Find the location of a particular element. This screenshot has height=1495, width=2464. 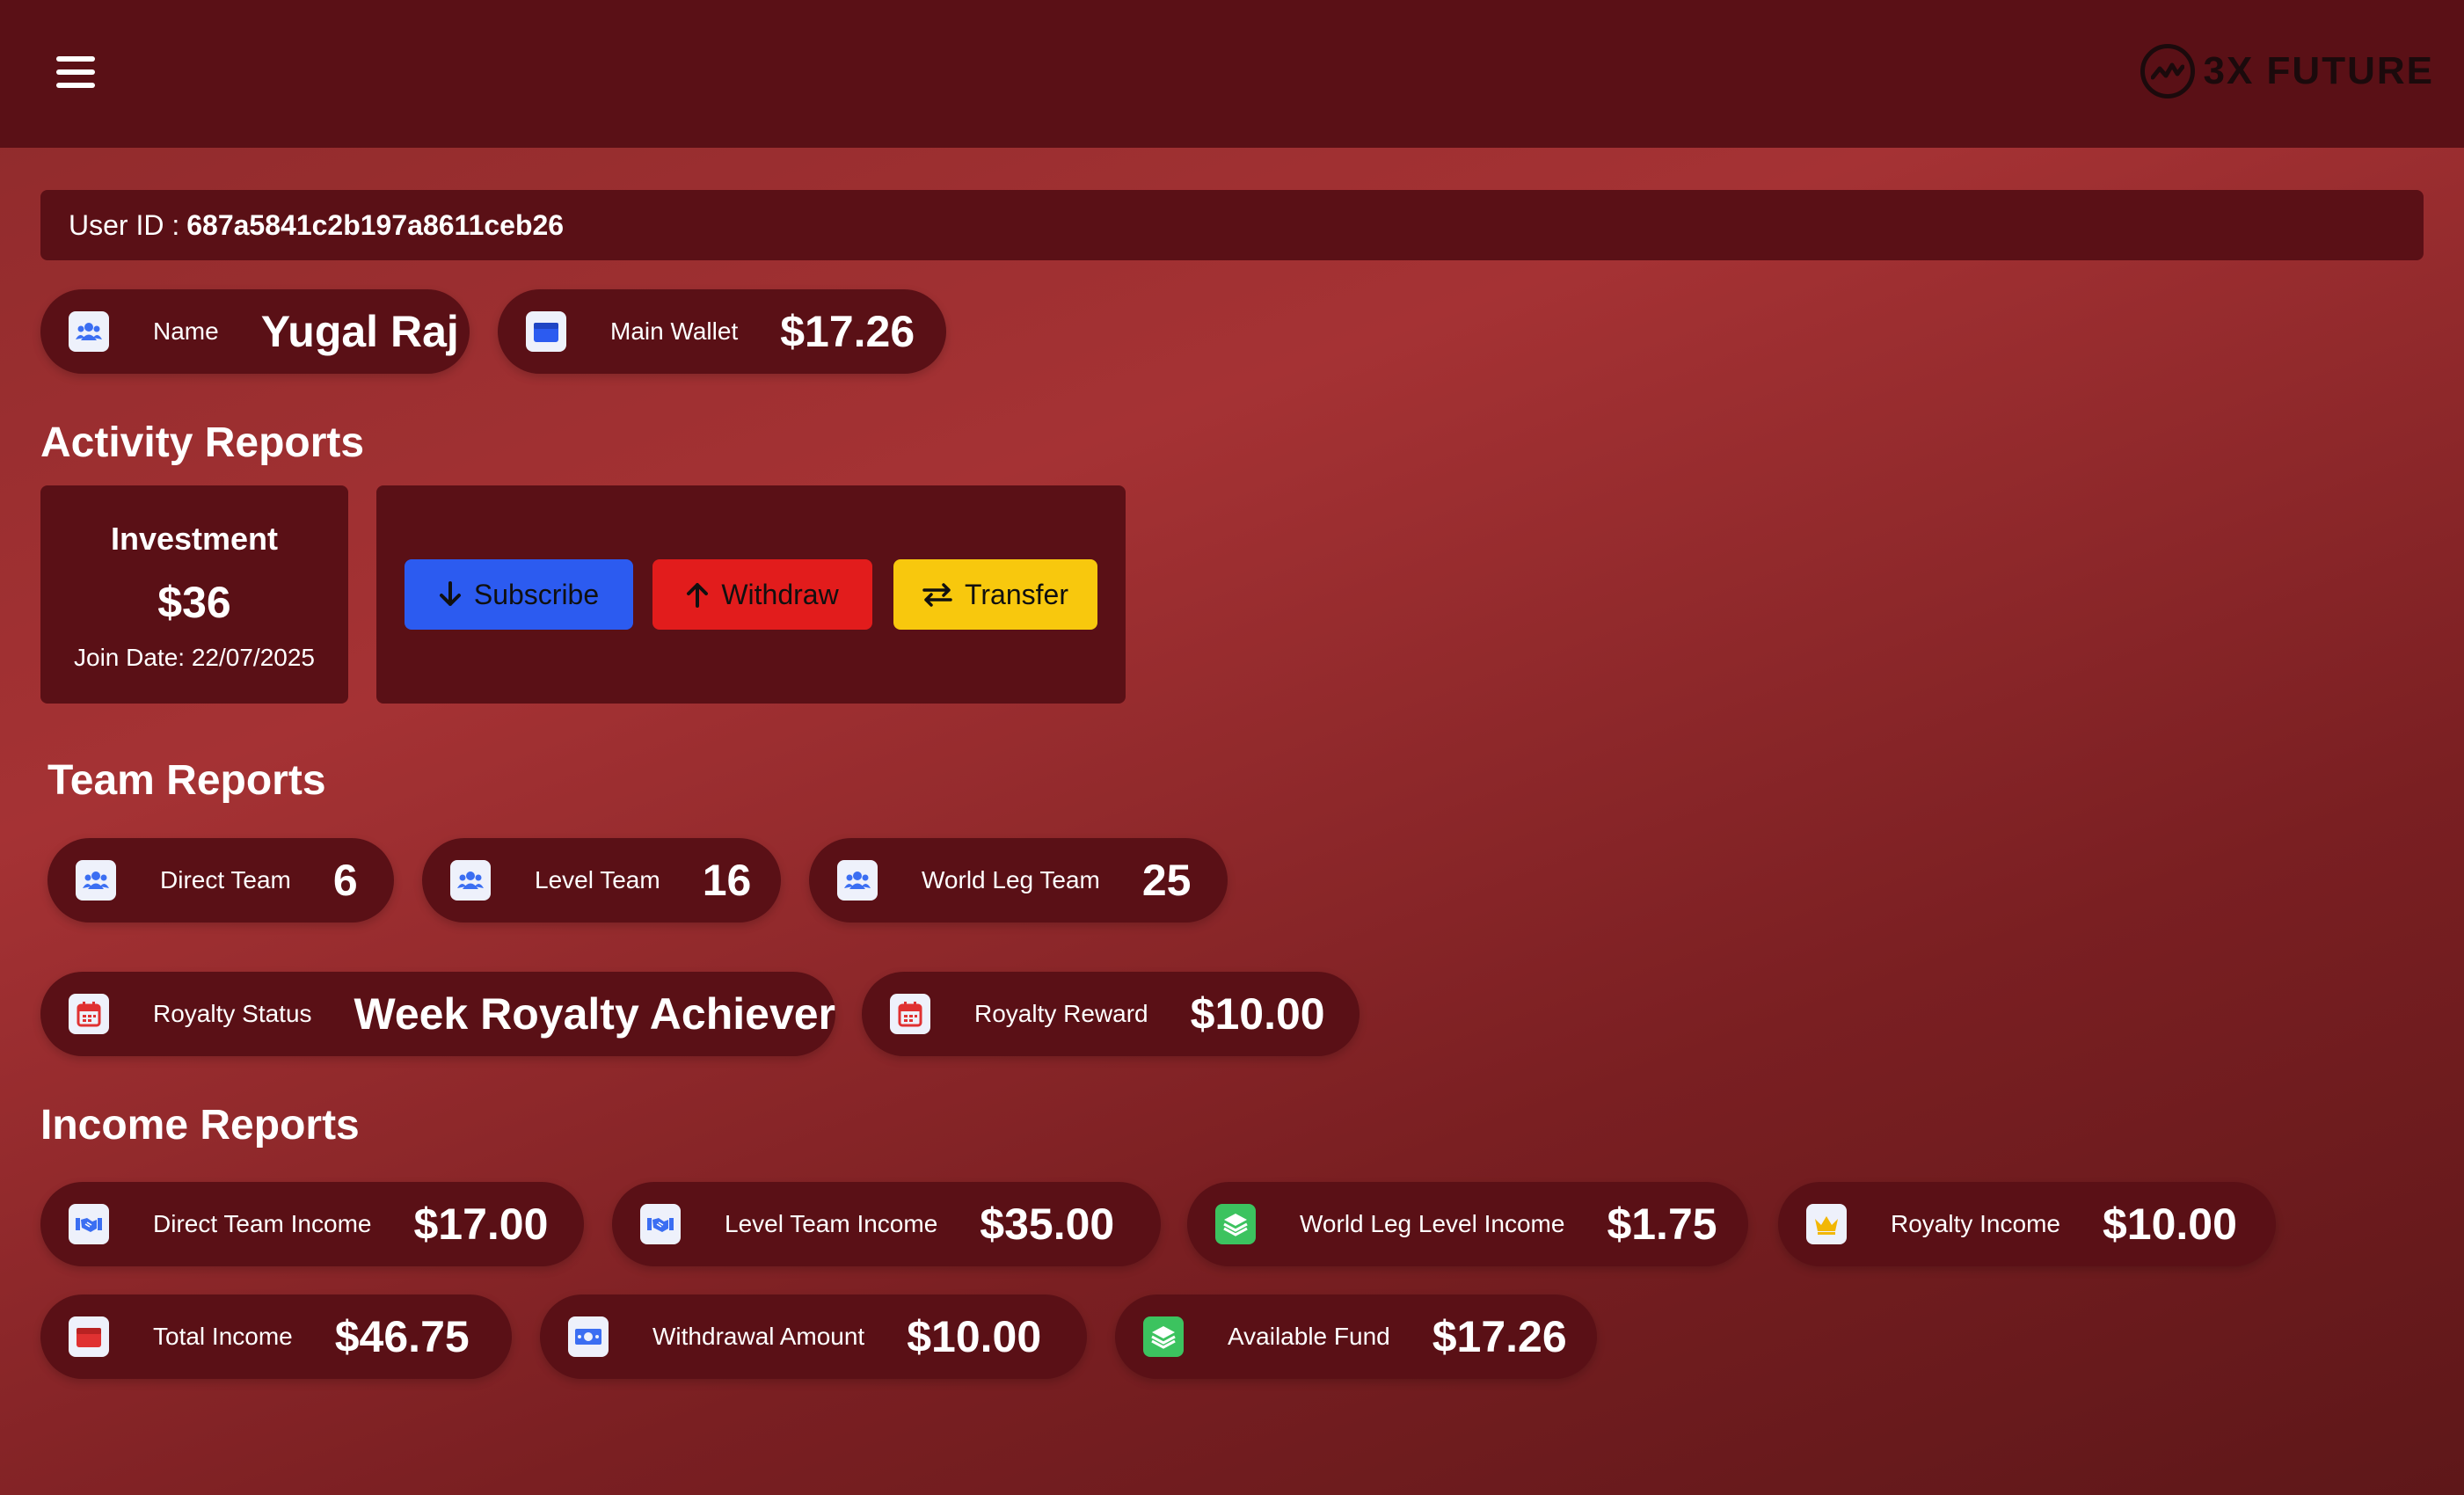

royalty-status-card: Royalty Status Week Royalty Achiever is located at coordinates (438, 1014).